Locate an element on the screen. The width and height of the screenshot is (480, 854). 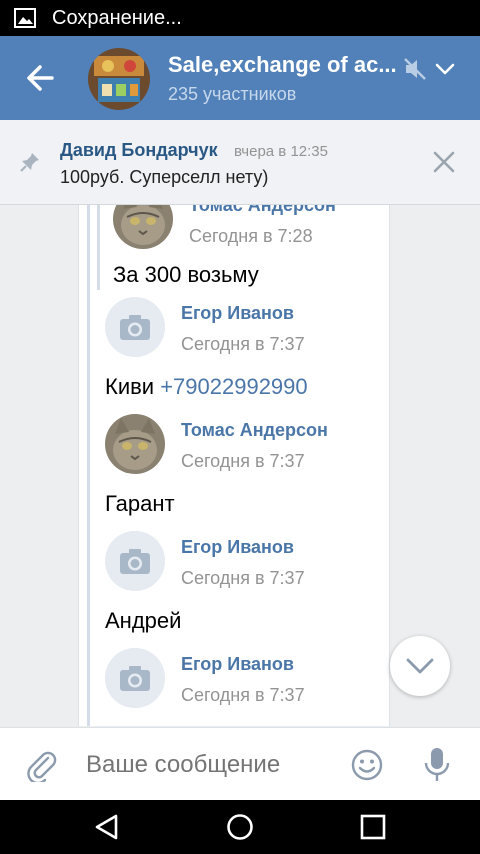
scroll-down-button is located at coordinates (420, 666).